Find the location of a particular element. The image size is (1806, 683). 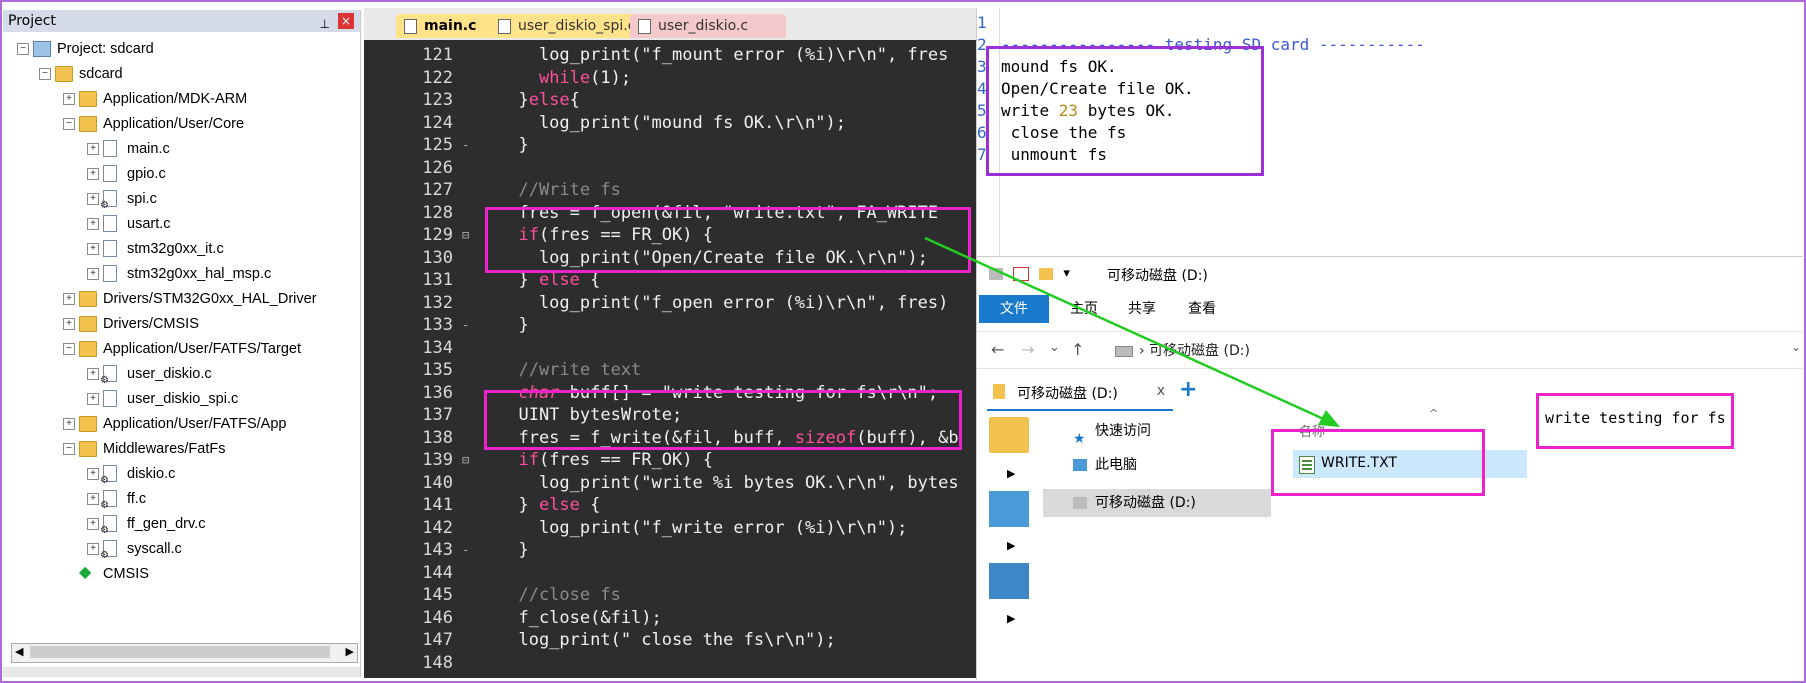

forward-arrow-icon: → is located at coordinates (1027, 349).